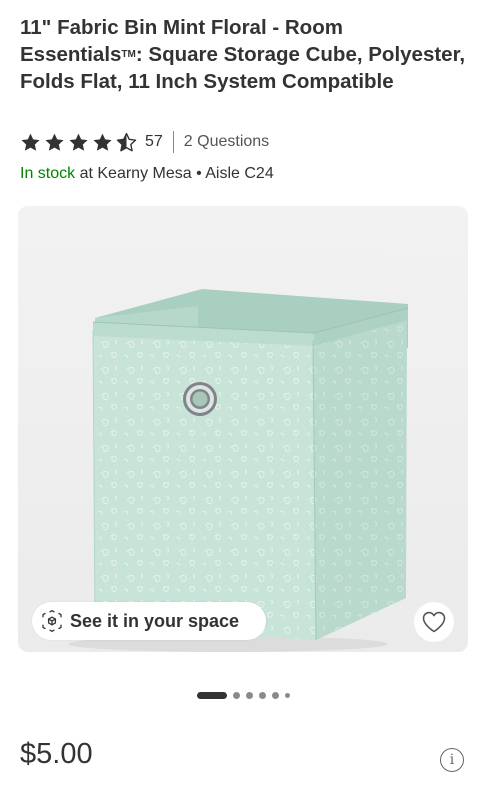 The height and width of the screenshot is (800, 486). I want to click on pagination-current, so click(211, 695).